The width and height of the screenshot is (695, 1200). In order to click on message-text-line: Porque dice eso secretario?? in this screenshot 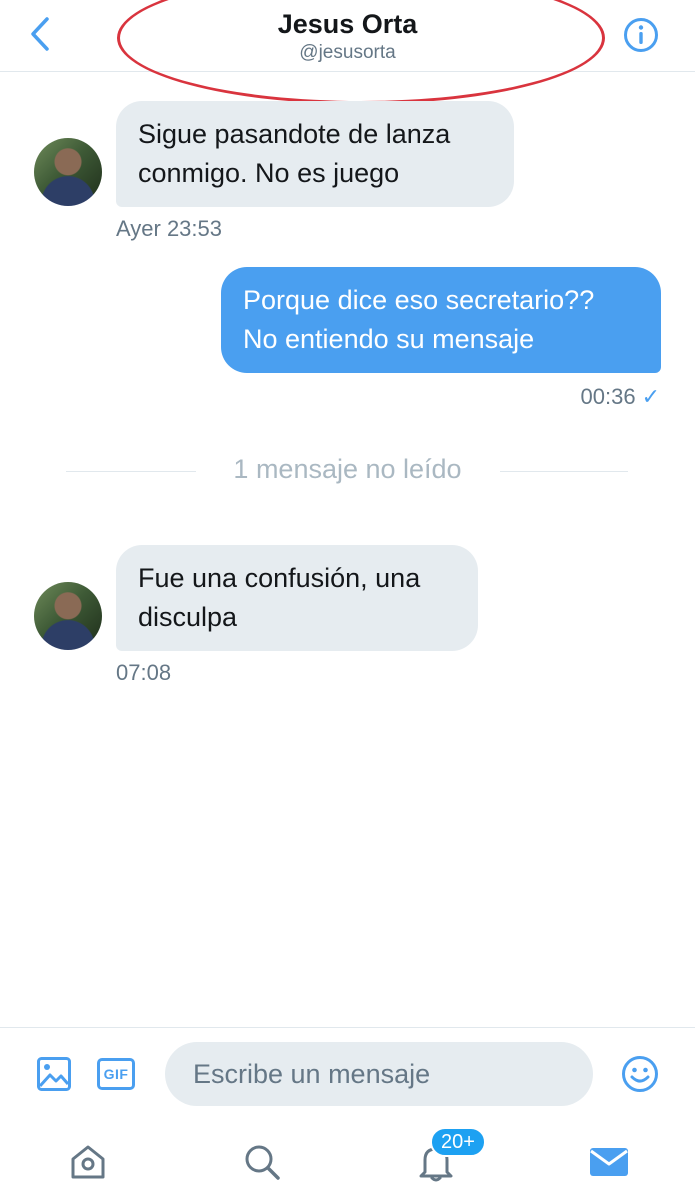, I will do `click(419, 300)`.